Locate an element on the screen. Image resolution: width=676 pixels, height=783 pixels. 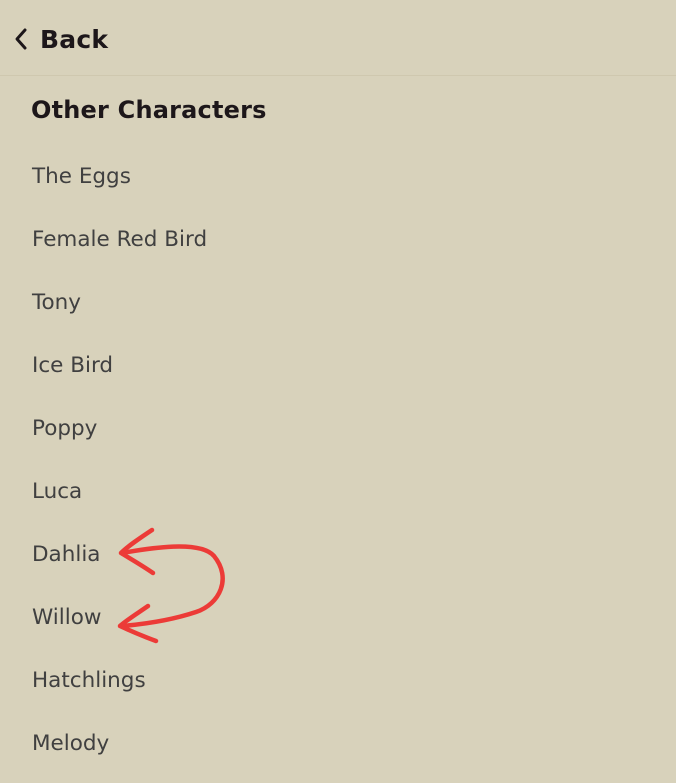
chevron-left-icon is located at coordinates (21, 39).